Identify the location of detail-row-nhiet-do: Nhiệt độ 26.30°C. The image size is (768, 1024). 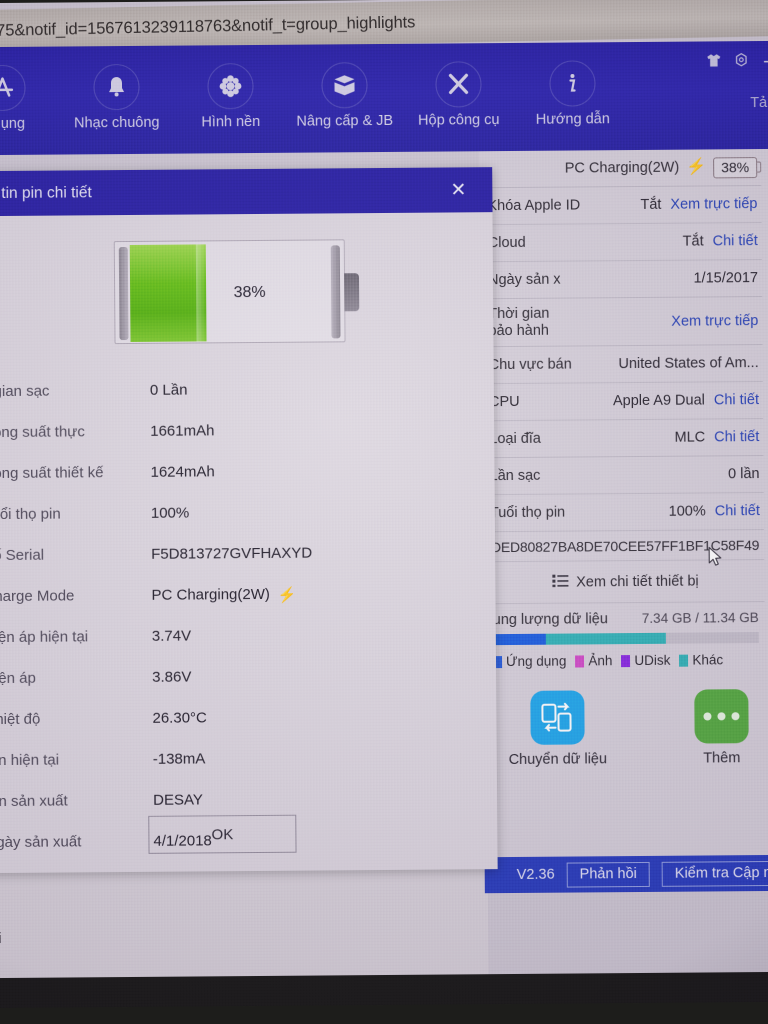
(248, 717).